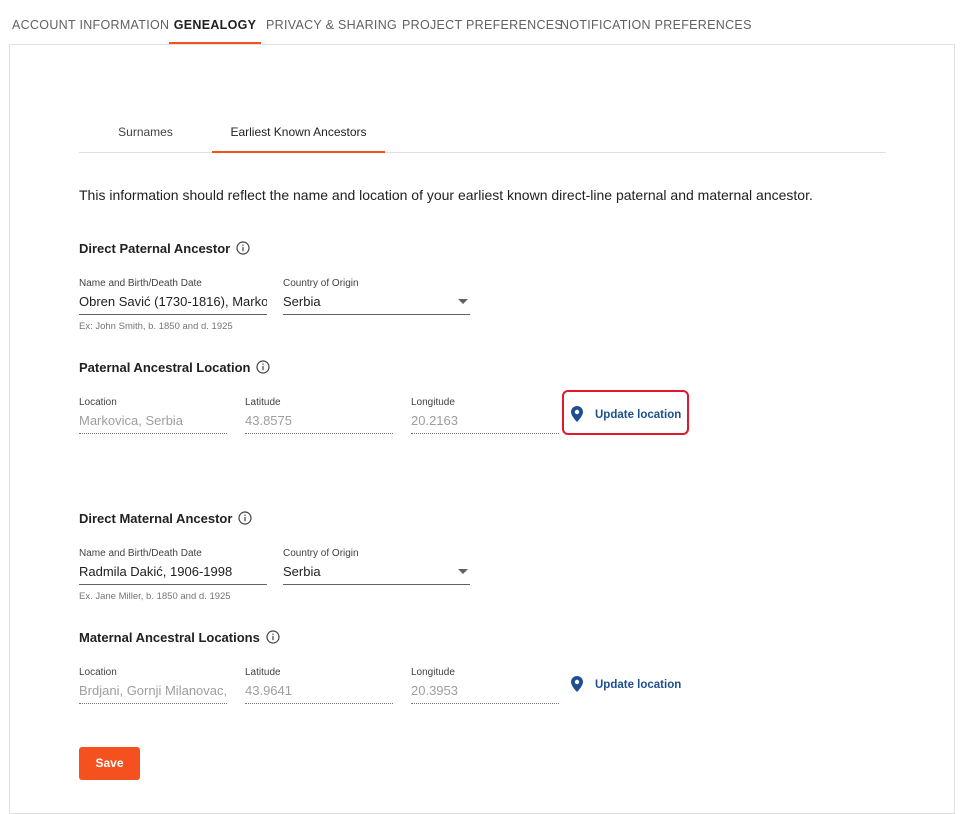  What do you see at coordinates (321, 283) in the screenshot?
I see `paternal-country-label: Country of Origin` at bounding box center [321, 283].